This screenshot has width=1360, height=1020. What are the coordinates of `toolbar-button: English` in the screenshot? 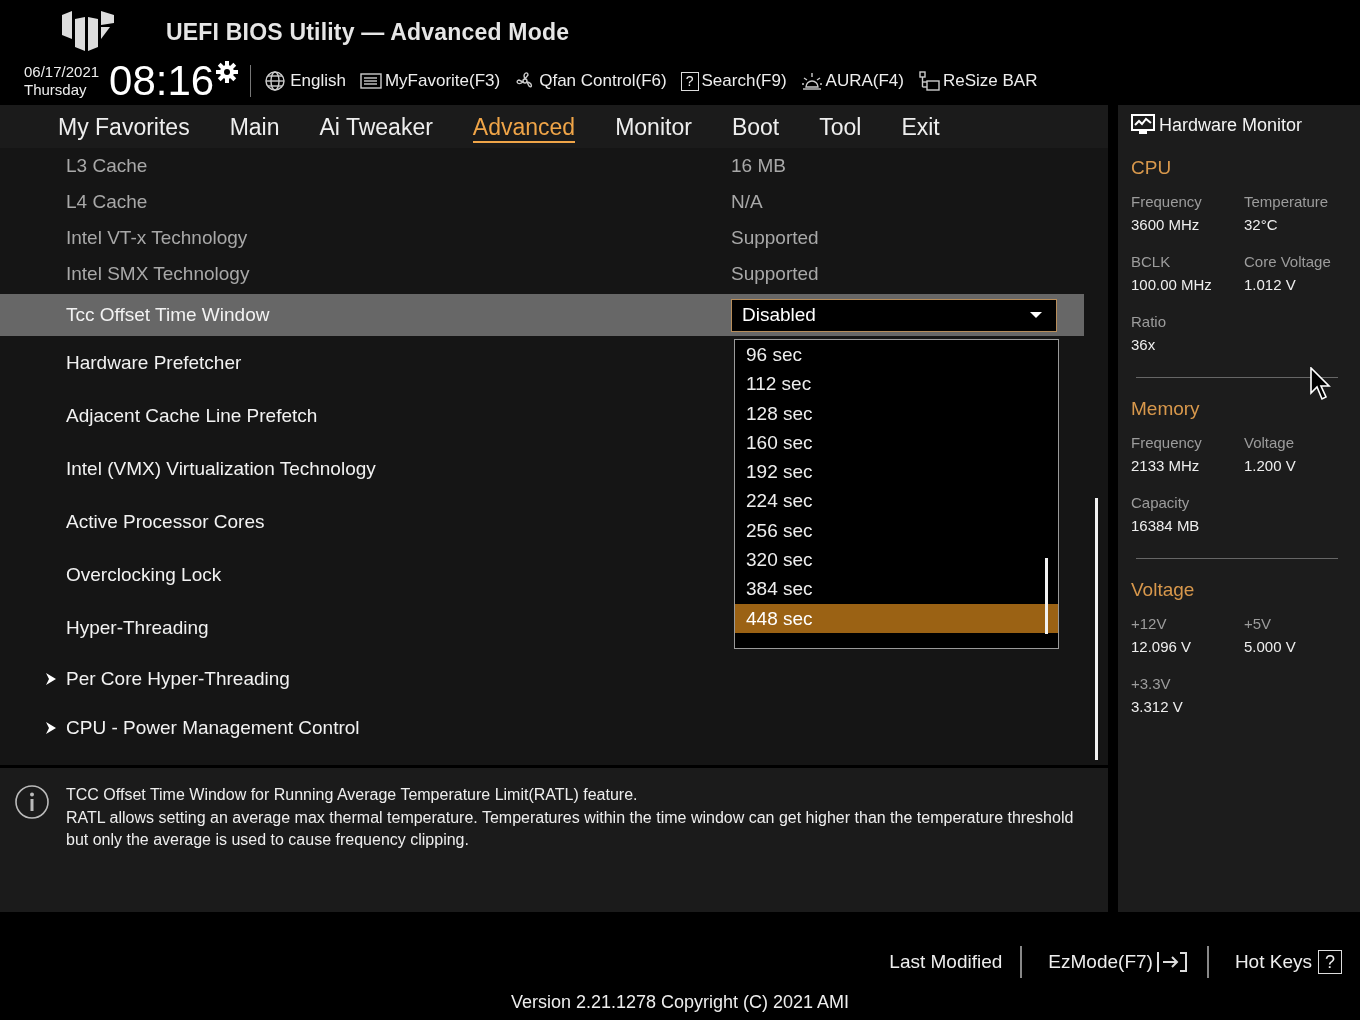 It's located at (305, 81).